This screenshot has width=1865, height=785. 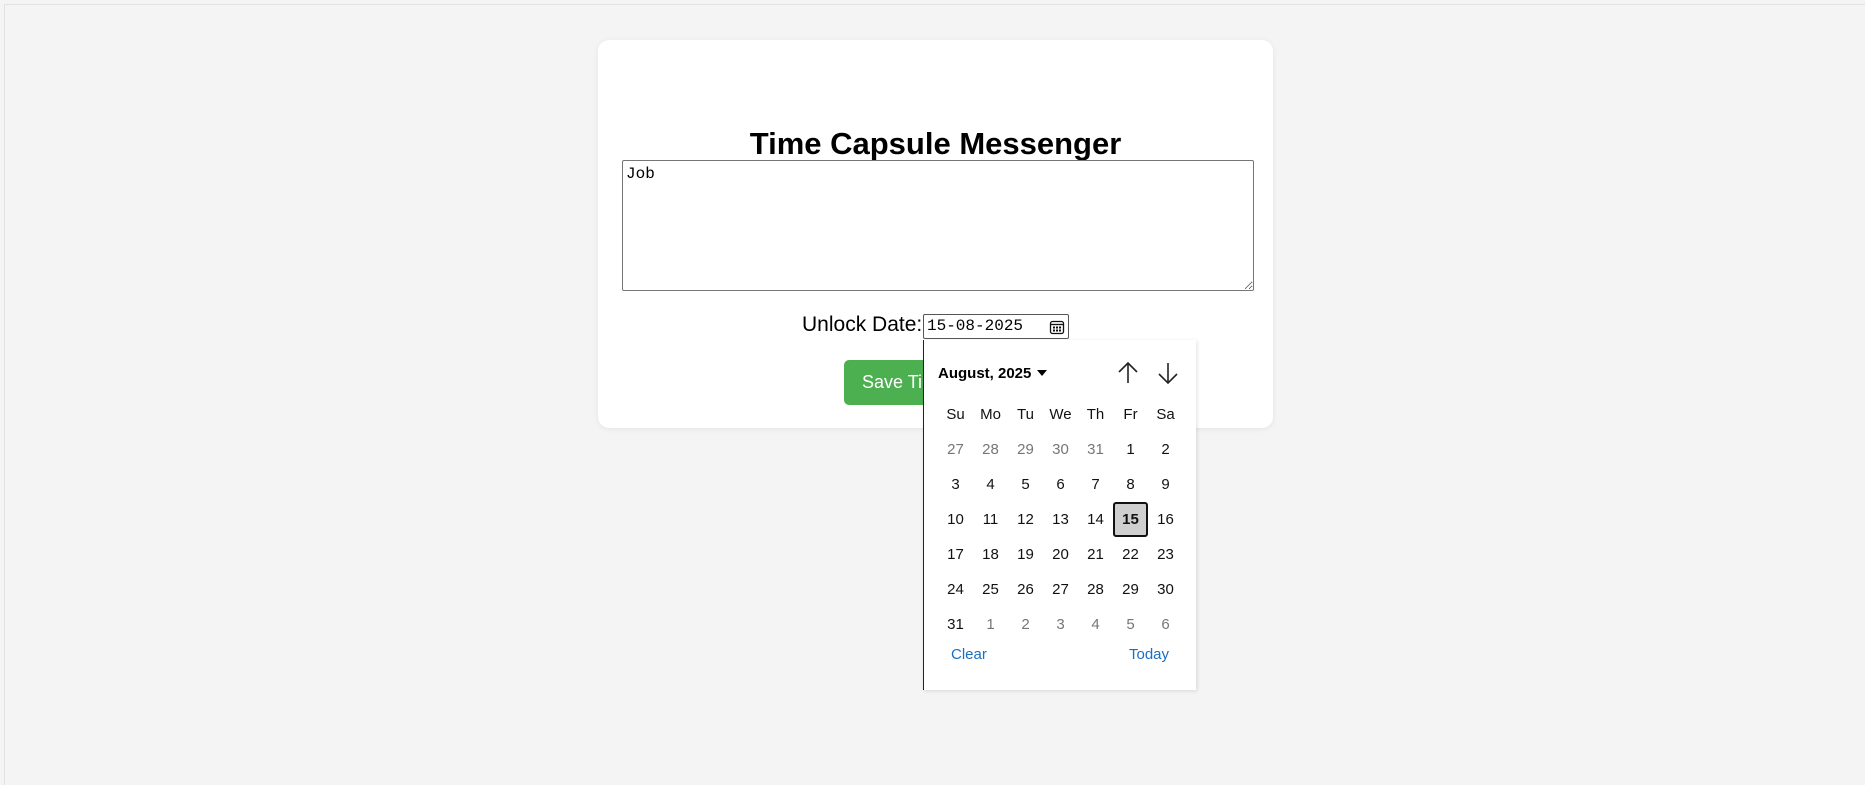 I want to click on calendar-day: 14, so click(x=1095, y=519).